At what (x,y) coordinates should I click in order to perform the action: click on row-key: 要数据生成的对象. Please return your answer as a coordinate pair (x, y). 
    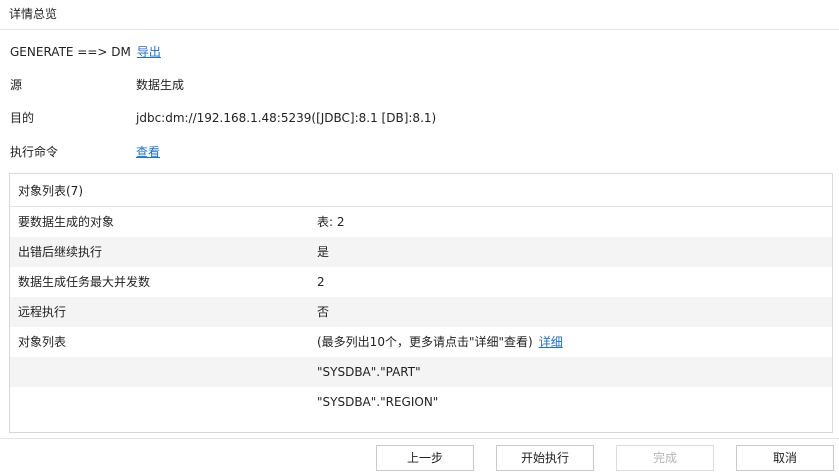
    Looking at the image, I should click on (66, 222).